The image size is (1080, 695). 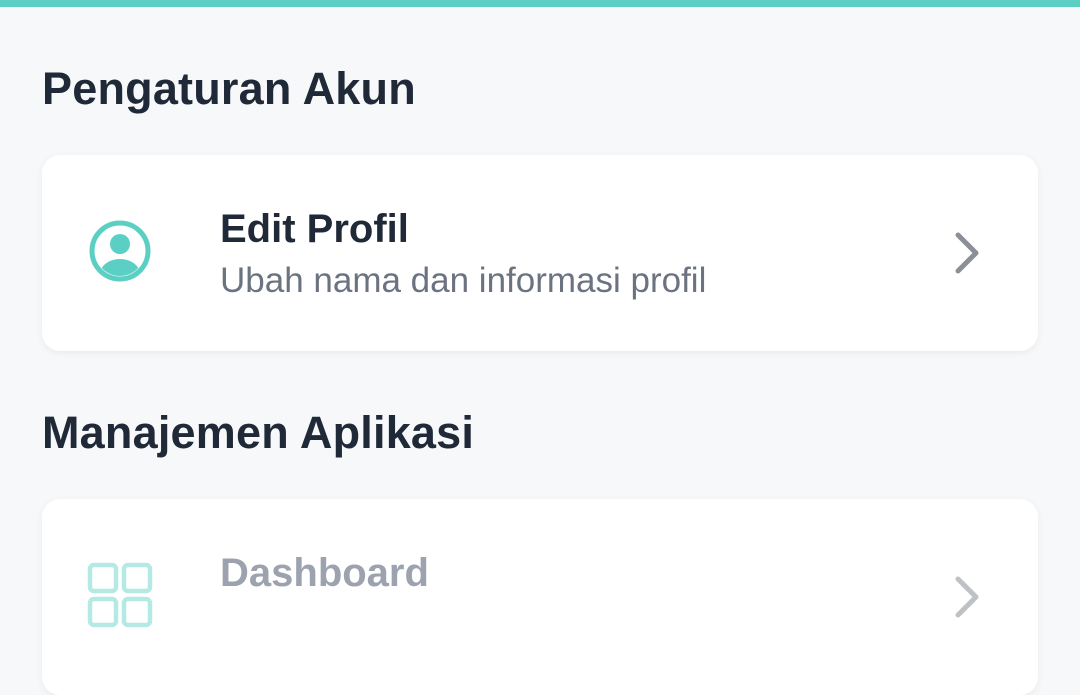 I want to click on edit-profile-title: Edit Profil, so click(x=314, y=229).